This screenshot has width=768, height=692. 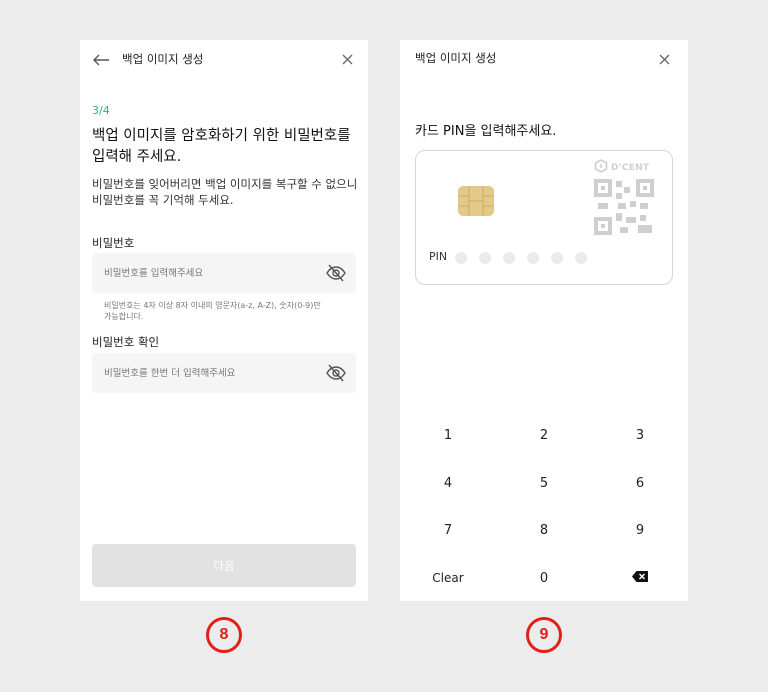 I want to click on page-description-line1: 비밀번호를 잊어버리면 백업 이미지를 복구할 수 없으니, so click(x=225, y=184).